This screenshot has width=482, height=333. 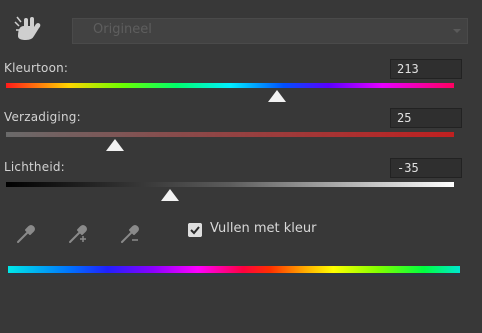 I want to click on lightness-label: Lichtheid:, so click(x=34, y=167).